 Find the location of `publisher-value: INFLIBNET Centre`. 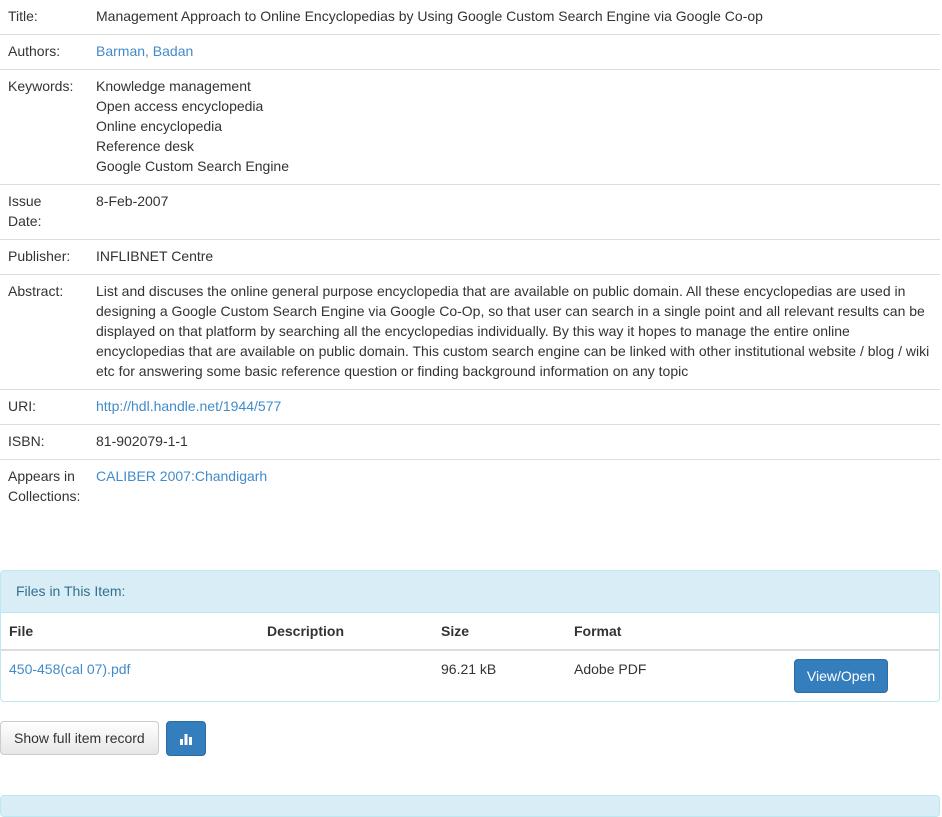

publisher-value: INFLIBNET Centre is located at coordinates (514, 257).